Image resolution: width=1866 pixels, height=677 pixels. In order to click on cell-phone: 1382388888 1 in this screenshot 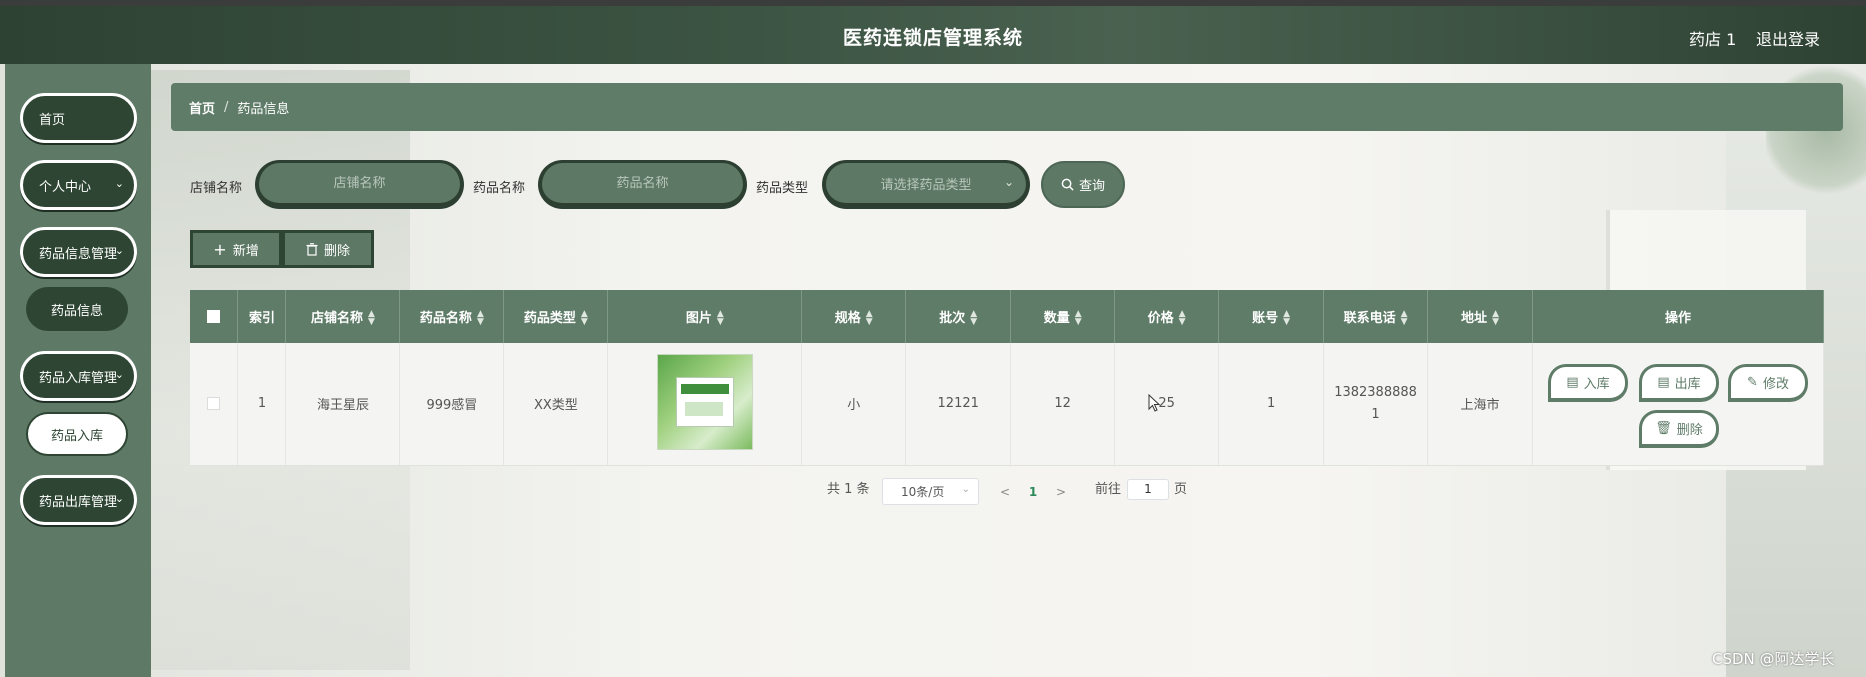, I will do `click(1376, 404)`.